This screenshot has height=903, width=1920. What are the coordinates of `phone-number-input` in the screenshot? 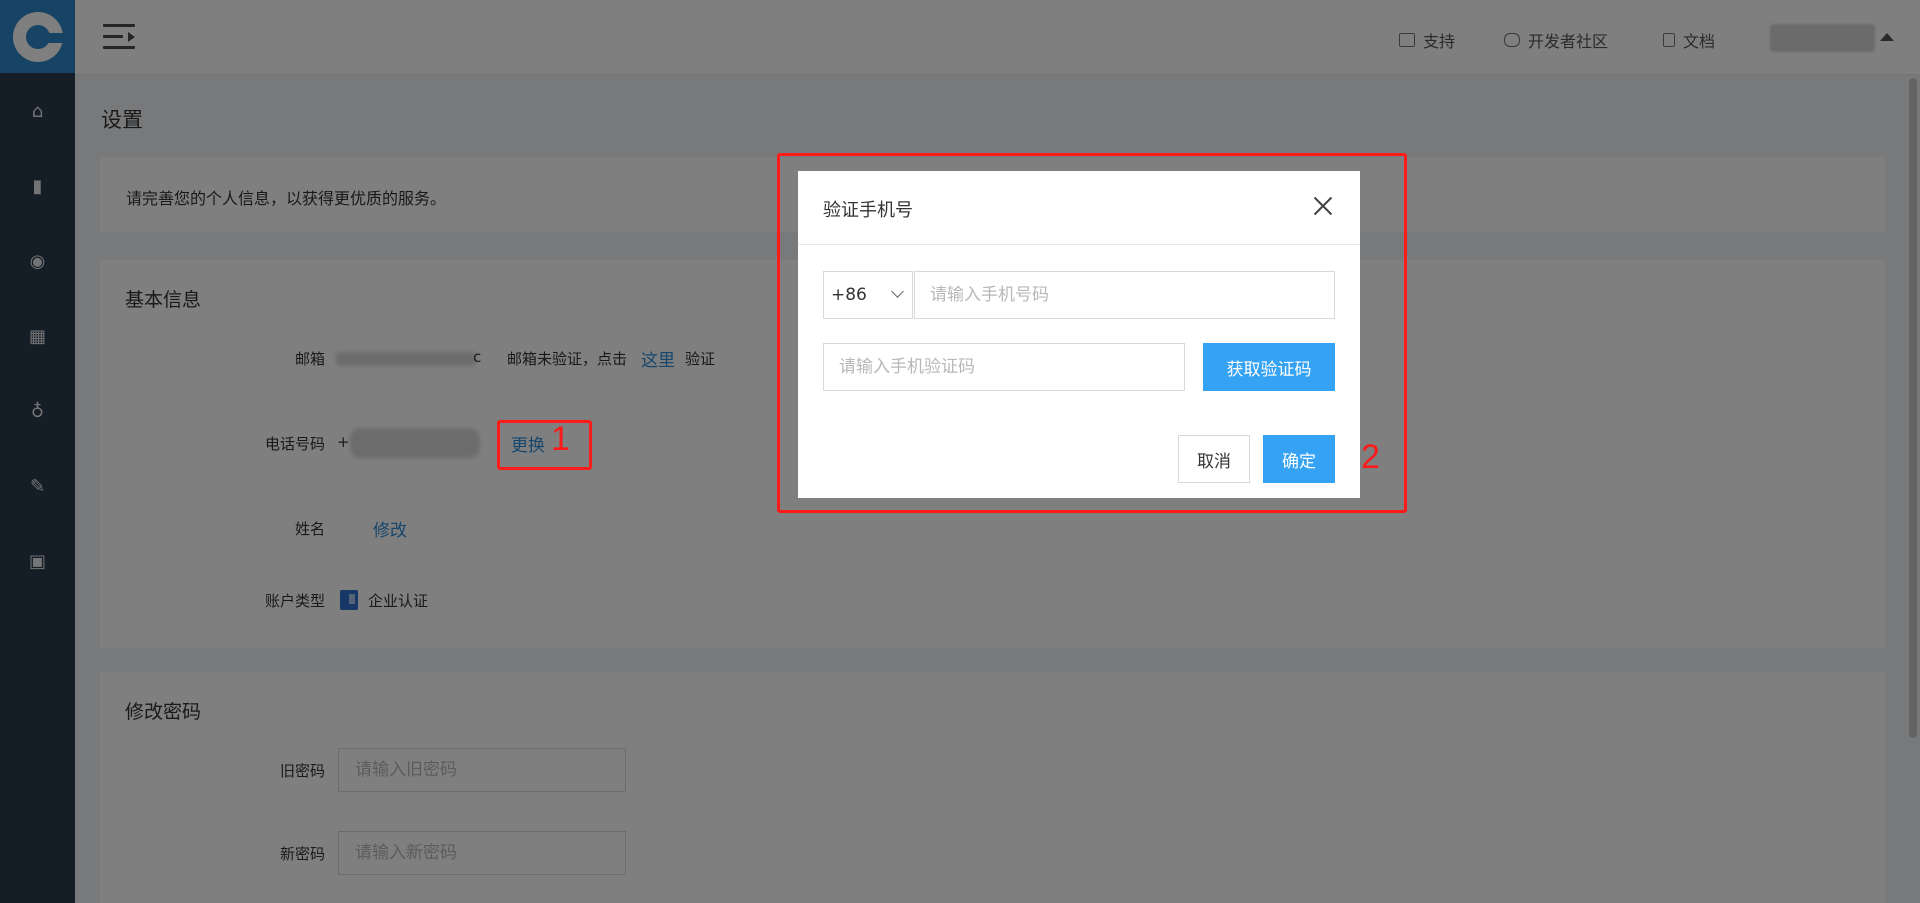 It's located at (1124, 295).